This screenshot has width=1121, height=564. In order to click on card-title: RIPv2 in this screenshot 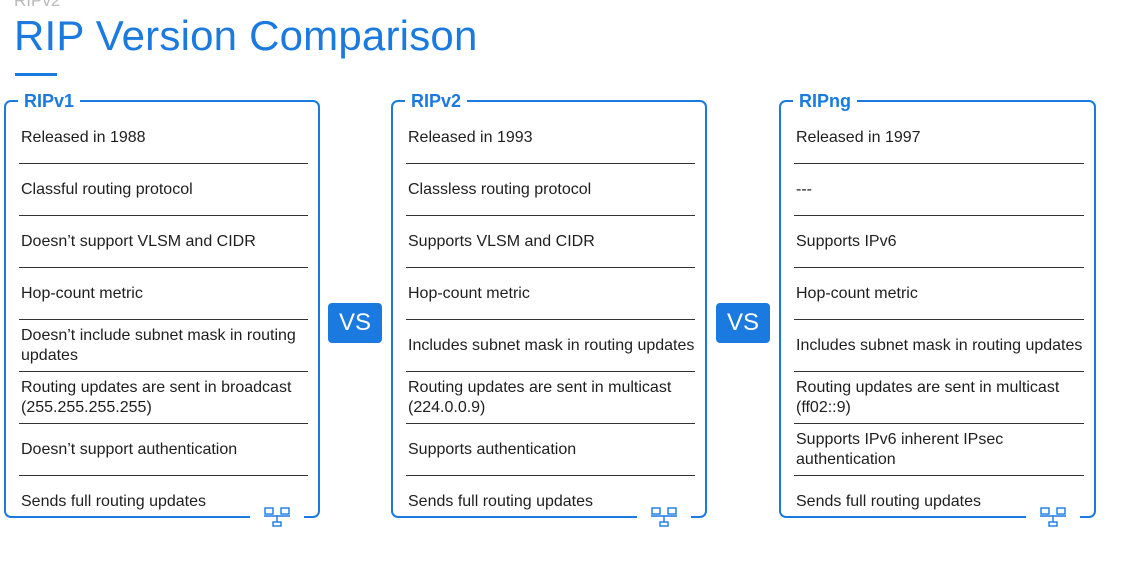, I will do `click(436, 101)`.